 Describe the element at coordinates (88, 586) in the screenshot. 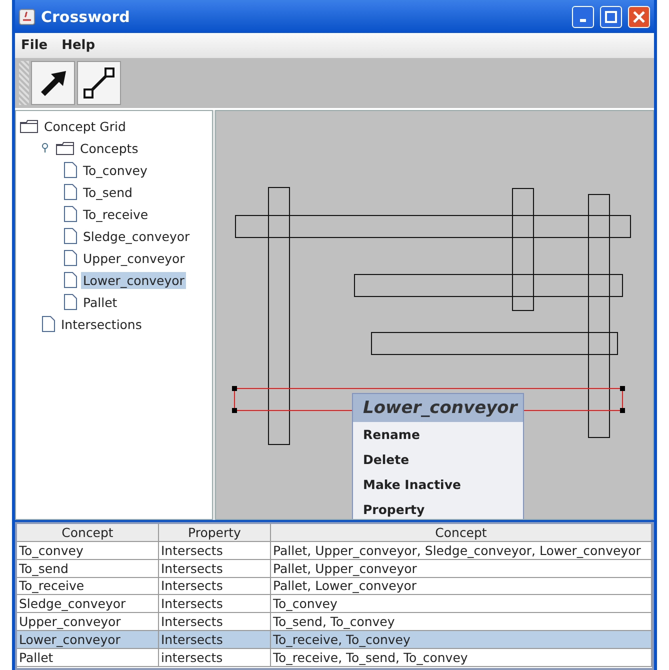

I see `table-cell: To_receive` at that location.